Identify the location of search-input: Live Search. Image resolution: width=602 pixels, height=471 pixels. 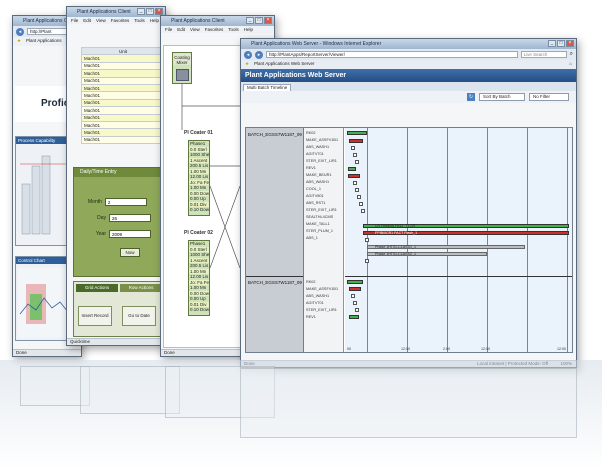
(543, 54).